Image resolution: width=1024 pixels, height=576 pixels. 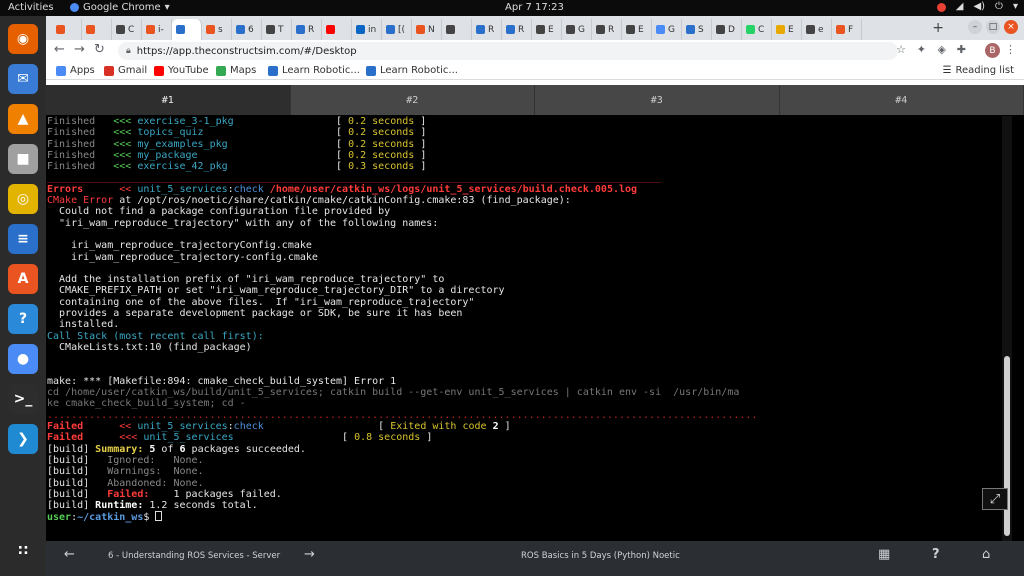 What do you see at coordinates (194, 556) in the screenshot?
I see `unit-title: 6 - Understanding ROS Services - Server` at bounding box center [194, 556].